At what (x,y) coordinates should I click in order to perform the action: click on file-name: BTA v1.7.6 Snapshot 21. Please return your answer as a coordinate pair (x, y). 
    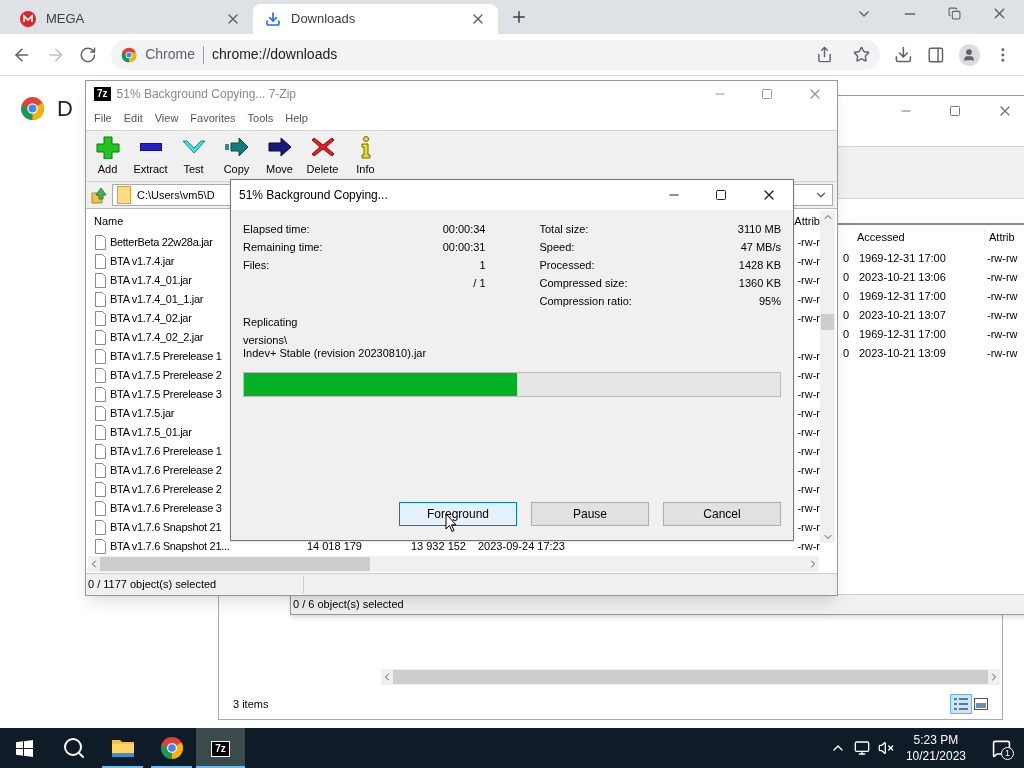
    Looking at the image, I should click on (166, 528).